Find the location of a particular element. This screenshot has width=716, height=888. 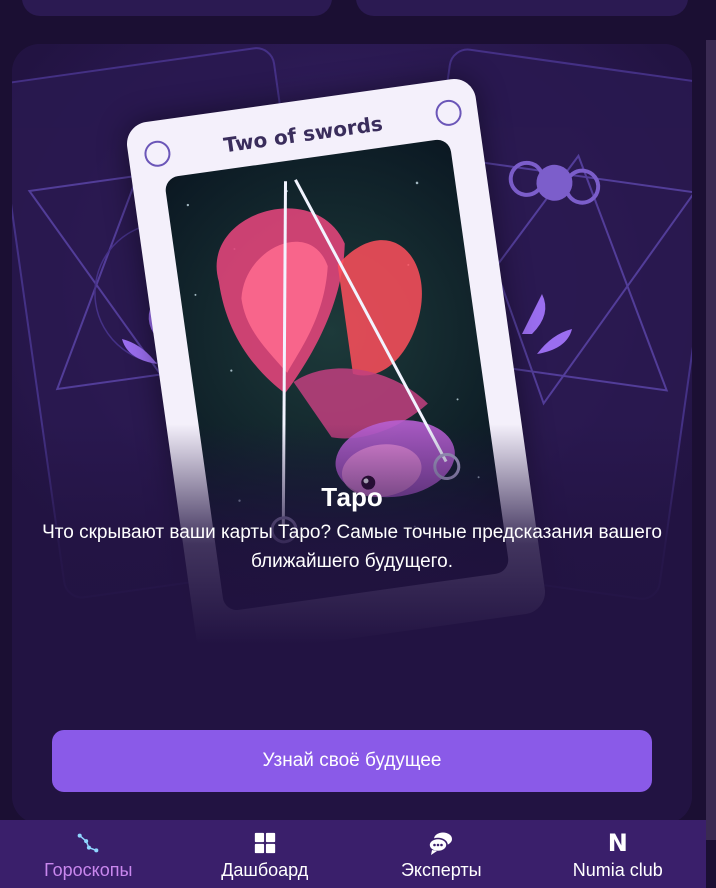

nav-item-horoscopes: Гороскопы is located at coordinates (88, 854).